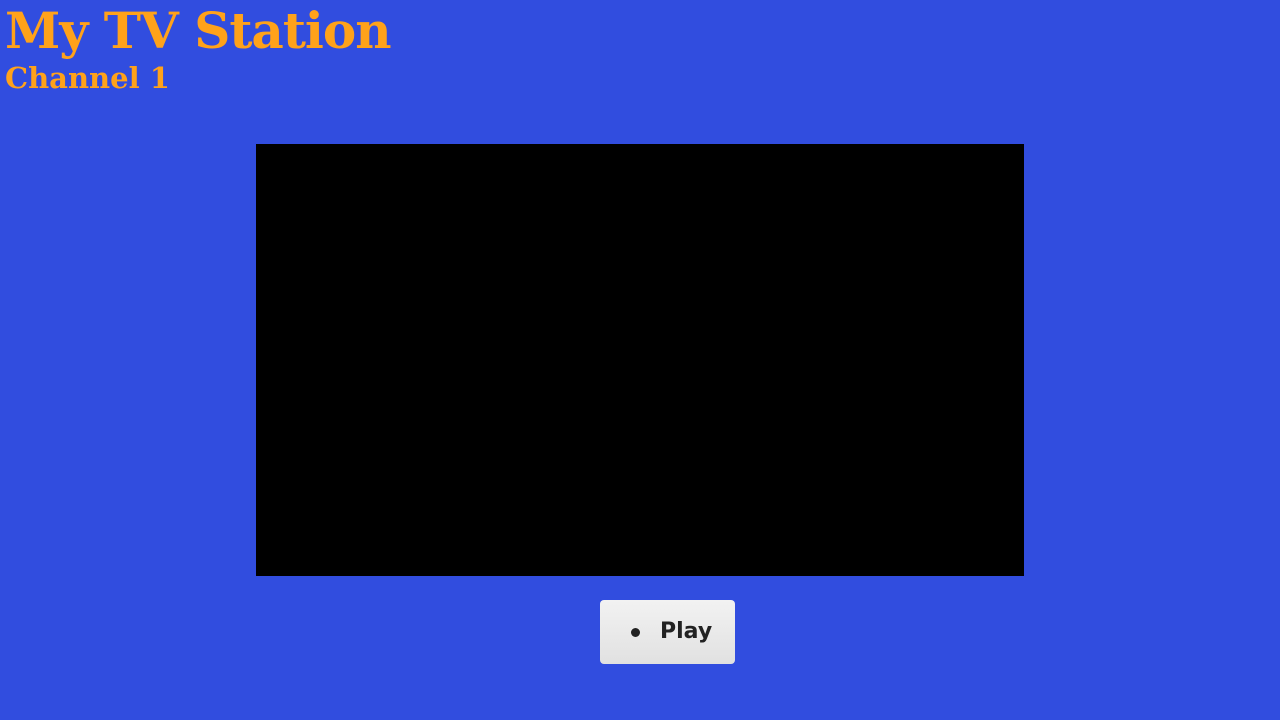 The height and width of the screenshot is (720, 1280). Describe the element at coordinates (686, 631) in the screenshot. I see `play-button-label: Play` at that location.